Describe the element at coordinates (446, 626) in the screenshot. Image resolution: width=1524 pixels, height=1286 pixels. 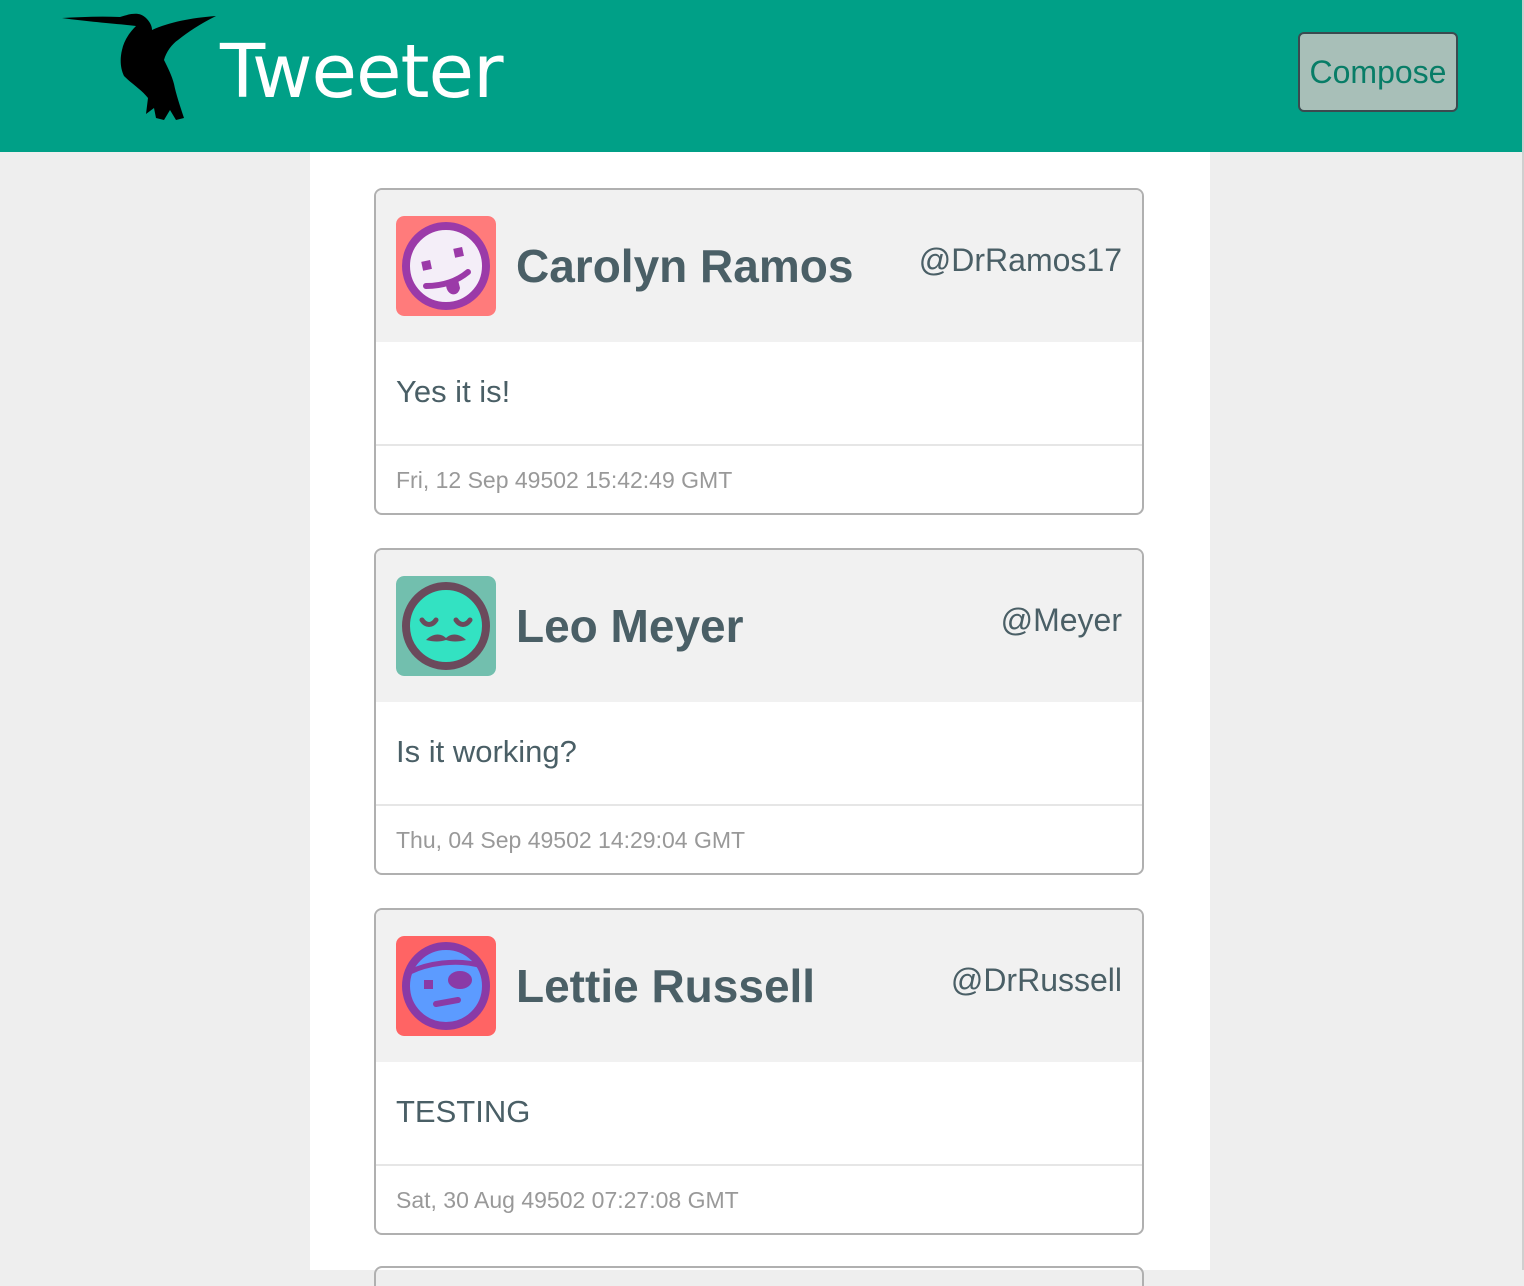
I see `mustache-face-avatar-icon` at that location.